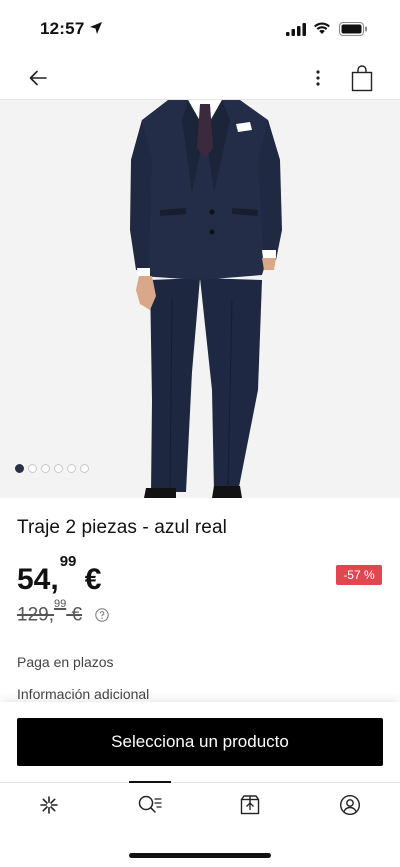 The width and height of the screenshot is (400, 867). Describe the element at coordinates (200, 78) in the screenshot. I see `nav-bar` at that location.